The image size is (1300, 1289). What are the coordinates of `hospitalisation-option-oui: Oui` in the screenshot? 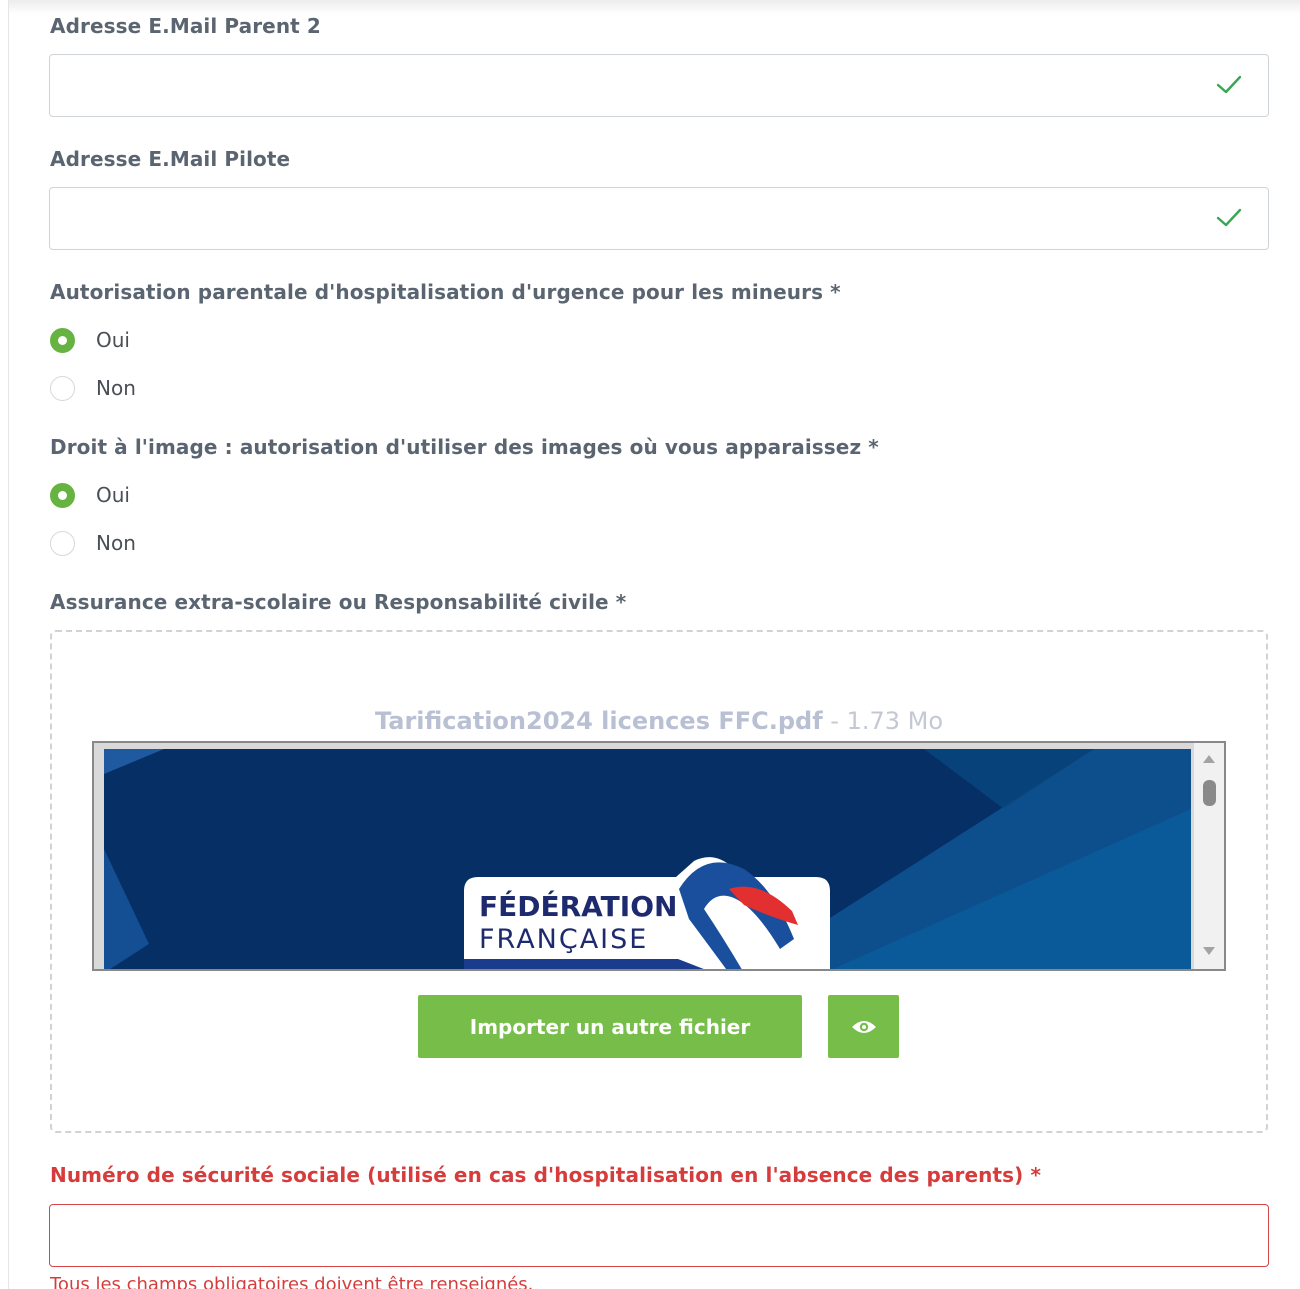 It's located at (90, 340).